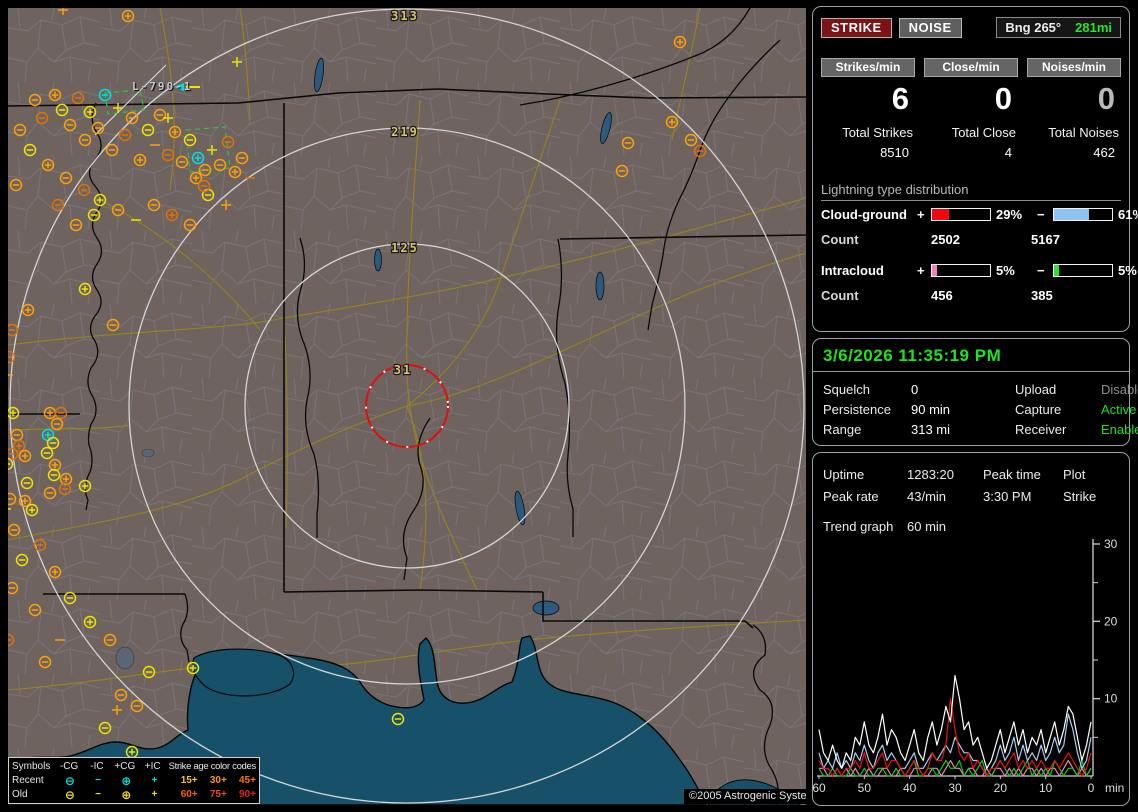  I want to click on recent-cg-pos-icon: ⊕, so click(126, 781).